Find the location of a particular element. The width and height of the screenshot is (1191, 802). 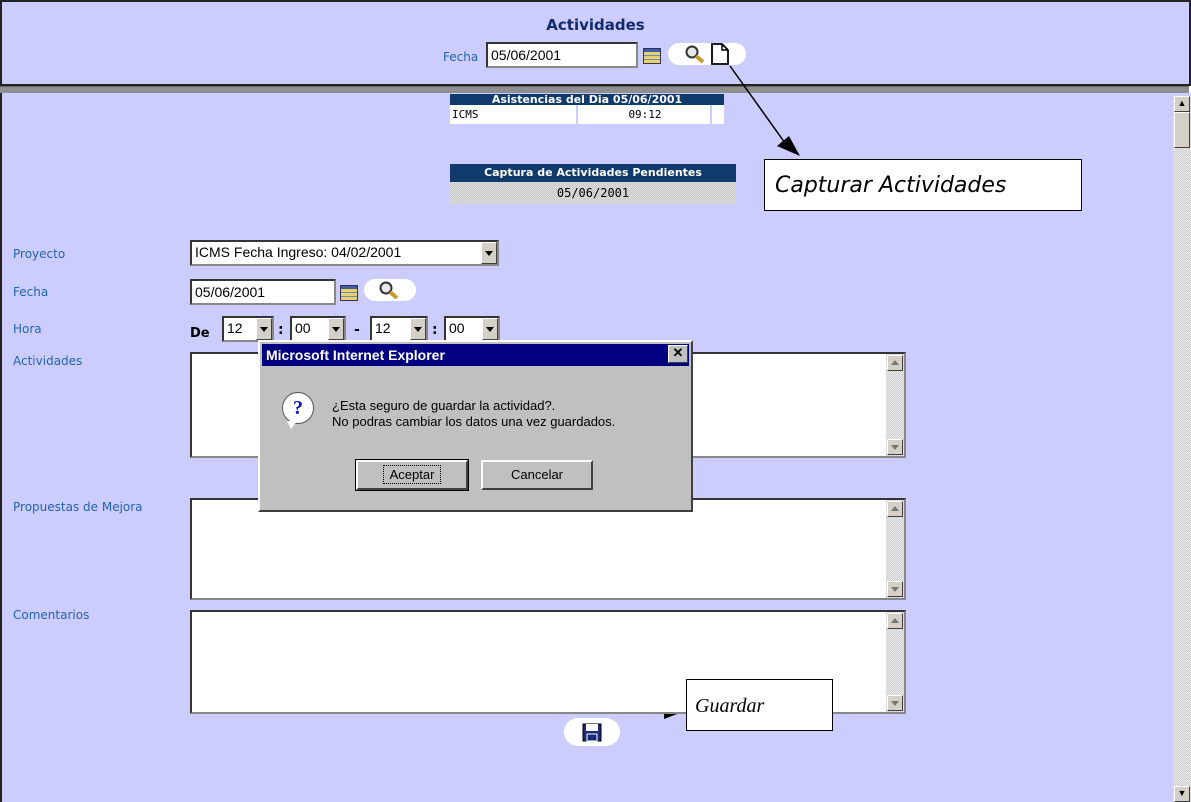

floppy-disk-icon is located at coordinates (592, 732).